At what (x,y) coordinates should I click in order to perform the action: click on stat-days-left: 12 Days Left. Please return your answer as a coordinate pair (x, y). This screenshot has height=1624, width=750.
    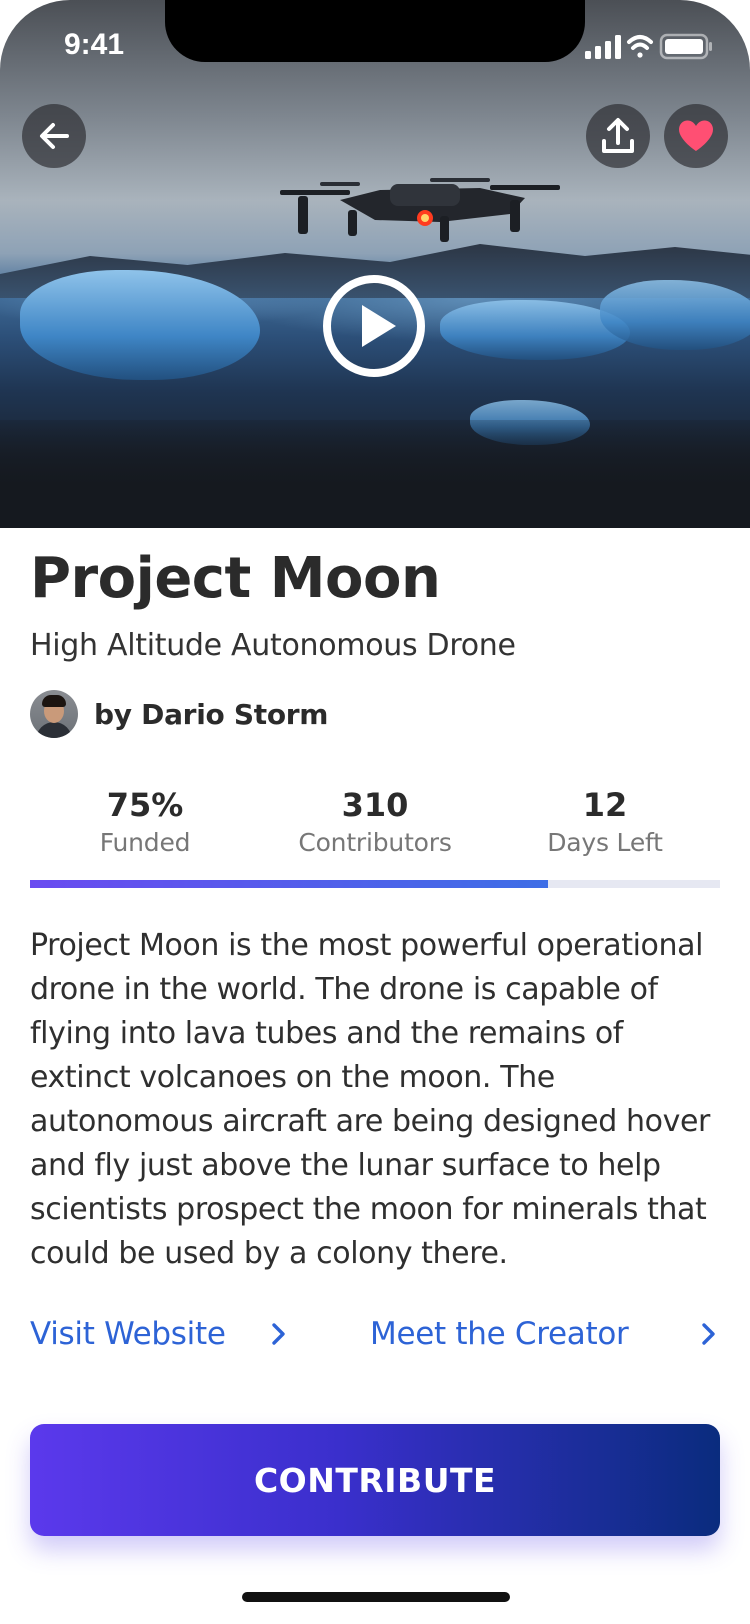
    Looking at the image, I should click on (605, 820).